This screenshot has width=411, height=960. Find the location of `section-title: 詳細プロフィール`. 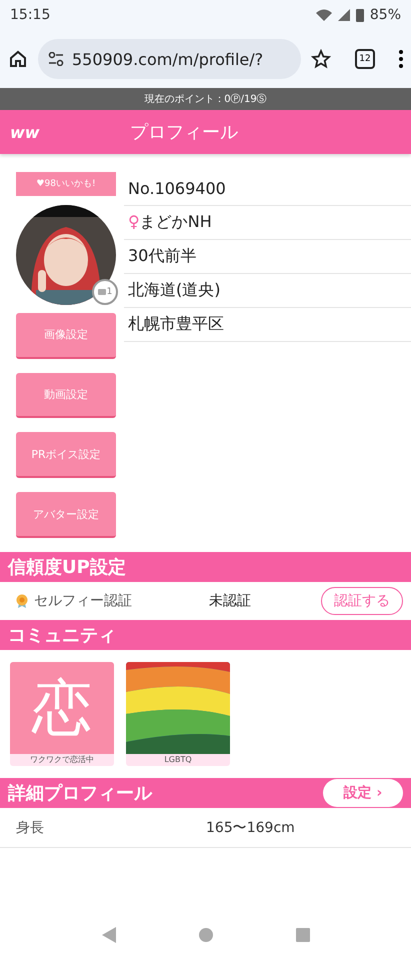

section-title: 詳細プロフィール is located at coordinates (80, 793).